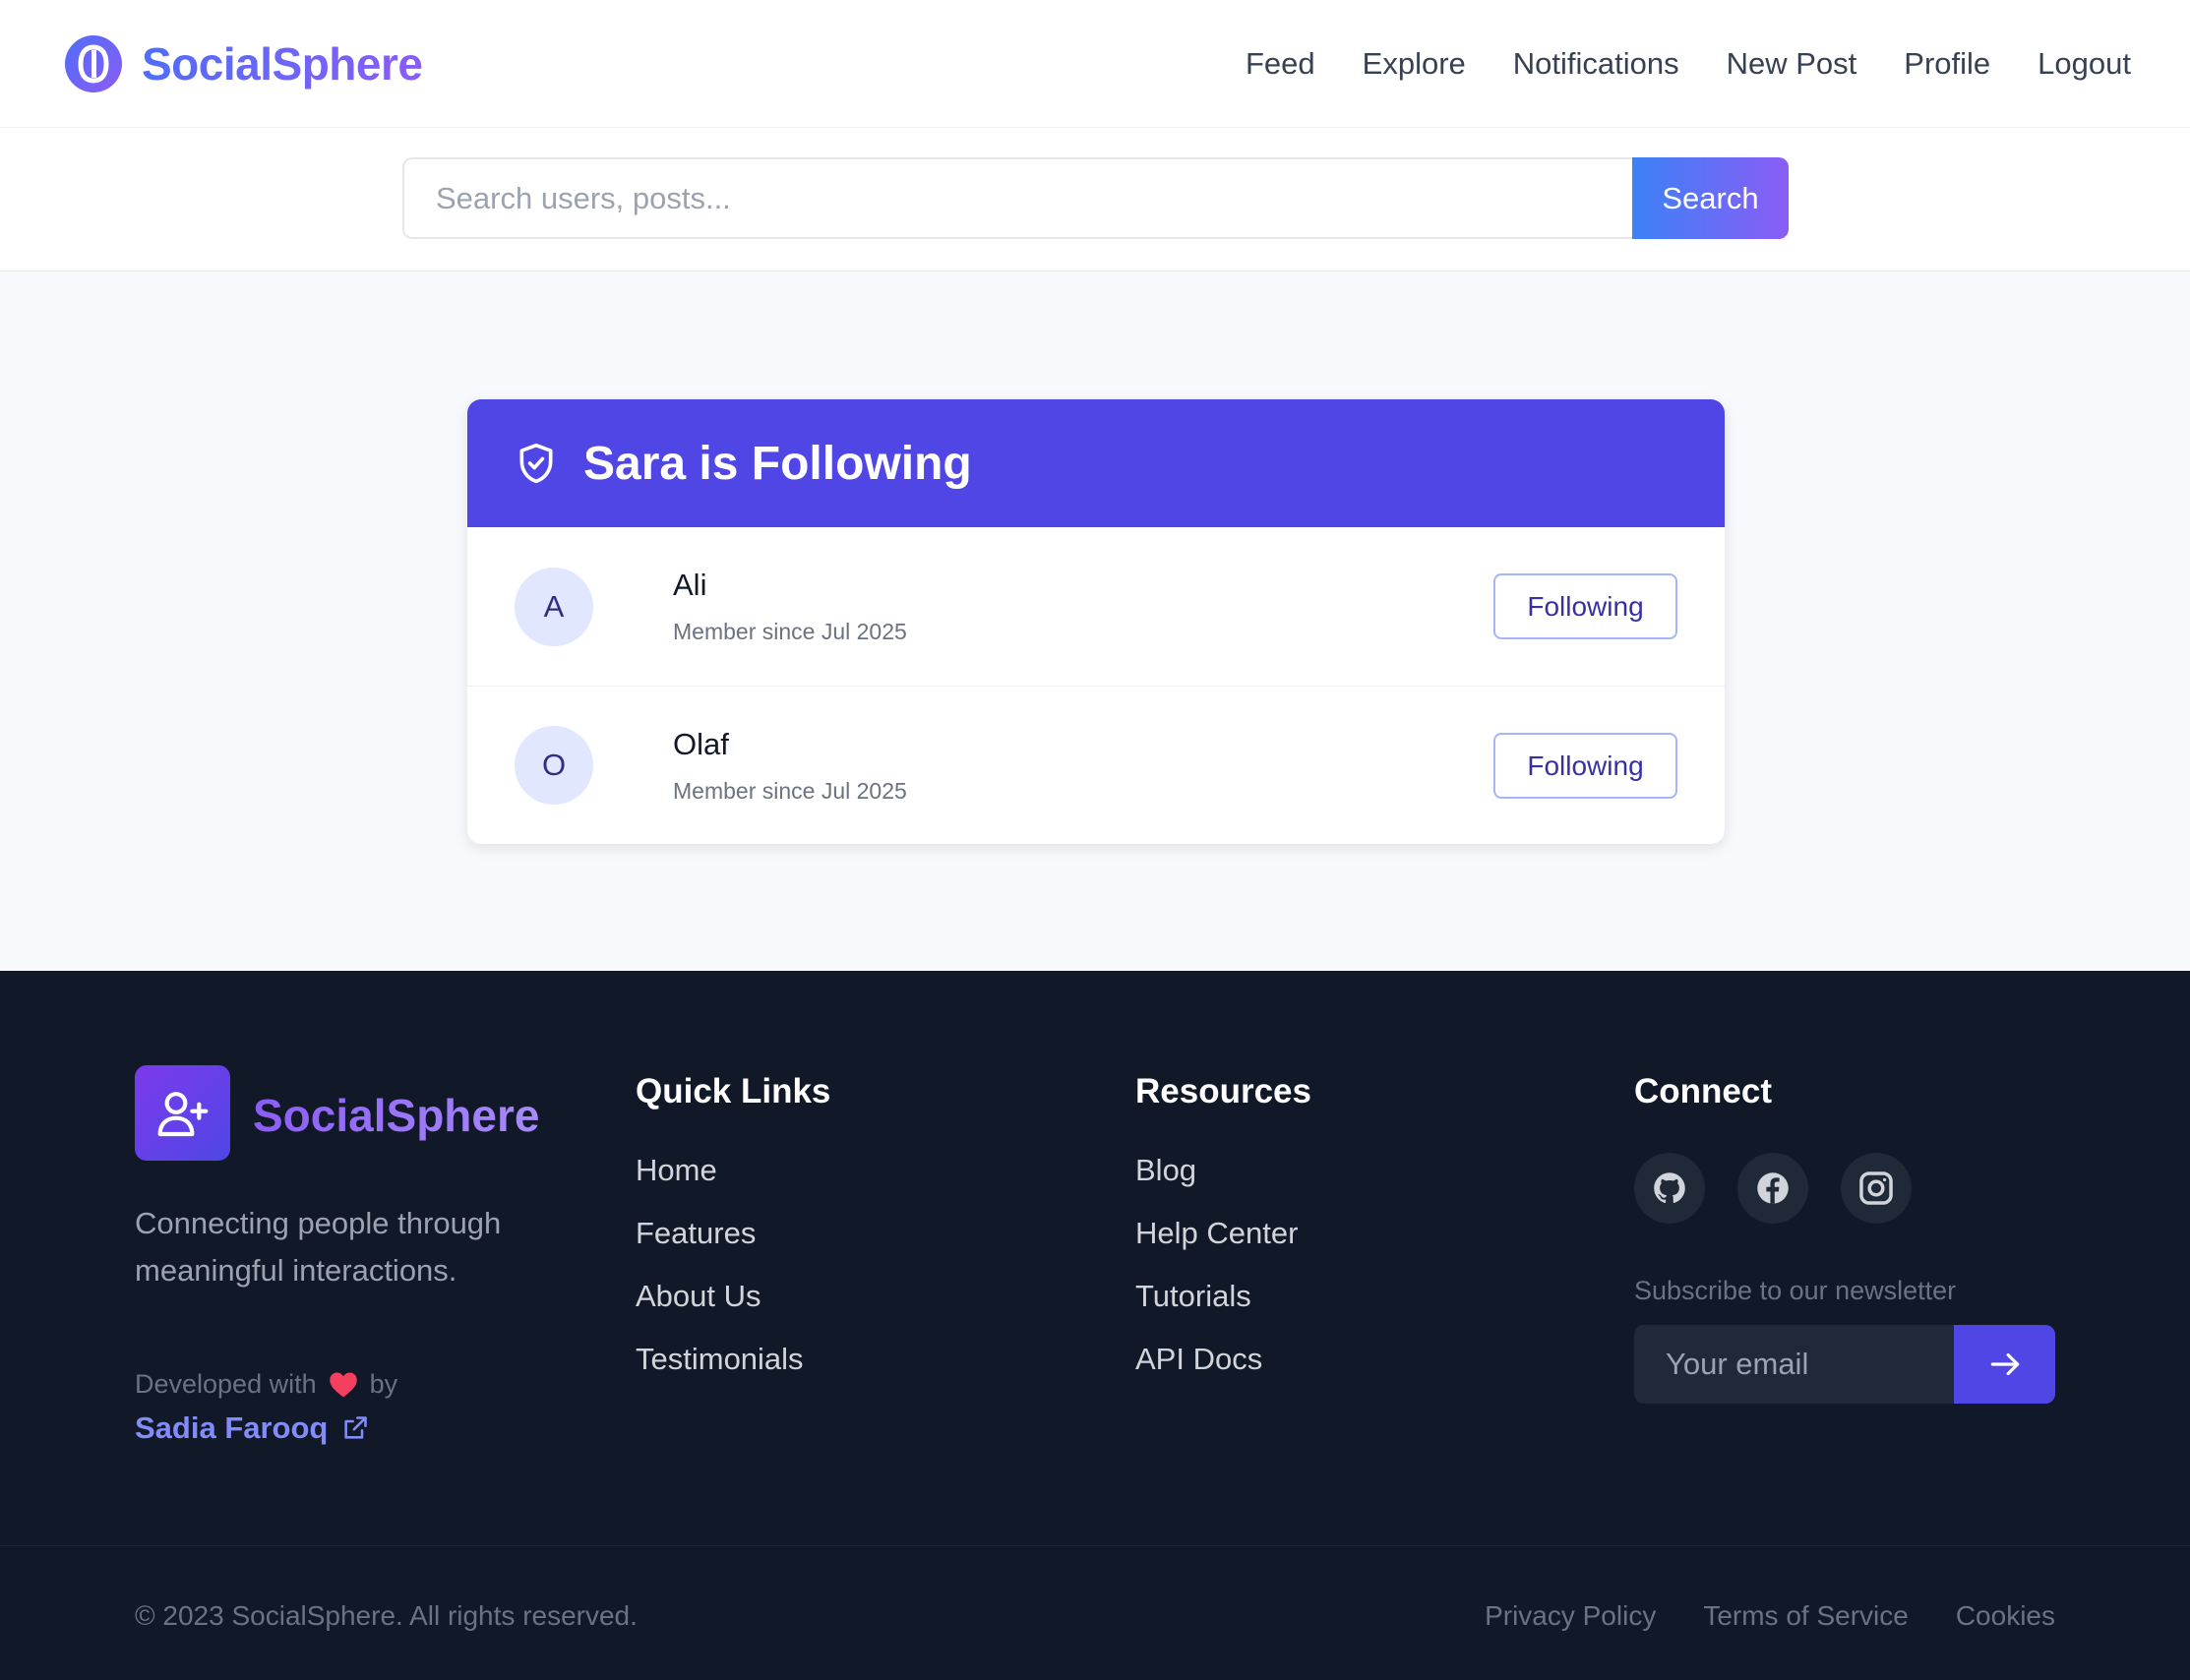  I want to click on instagram-icon, so click(1876, 1188).